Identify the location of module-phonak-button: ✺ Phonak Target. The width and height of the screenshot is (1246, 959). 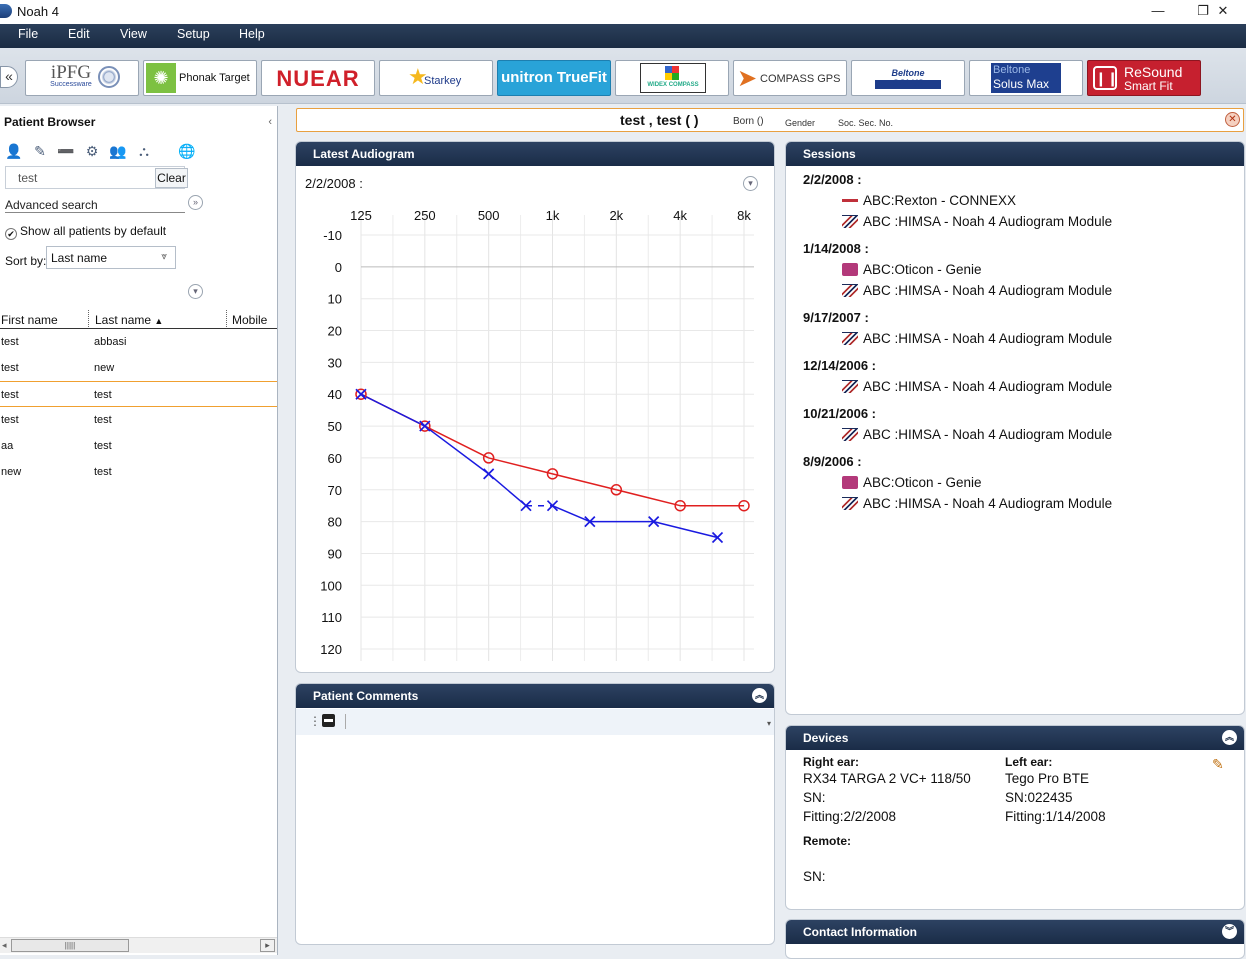
(200, 78).